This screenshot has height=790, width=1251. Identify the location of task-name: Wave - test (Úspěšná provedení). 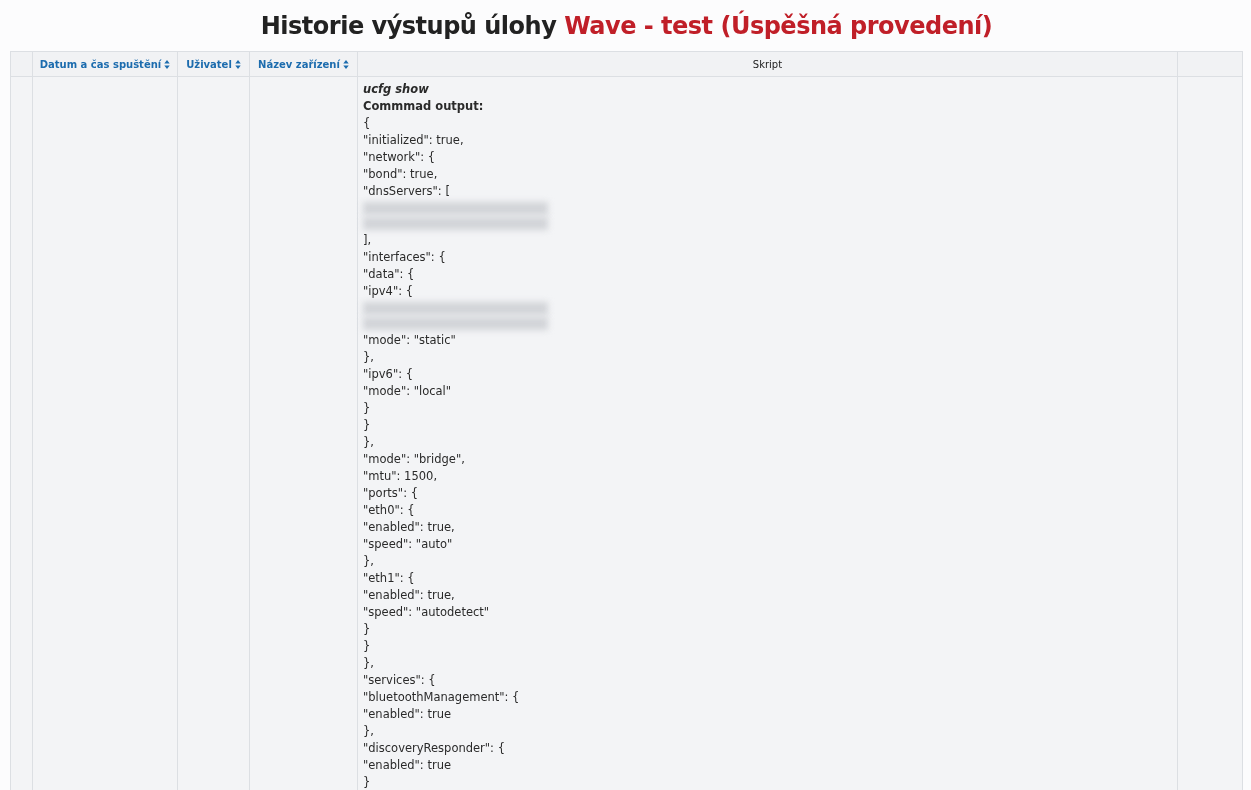
(778, 26).